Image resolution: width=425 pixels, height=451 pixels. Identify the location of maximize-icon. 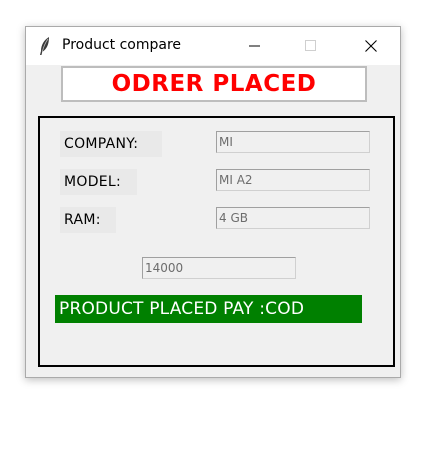
(311, 46).